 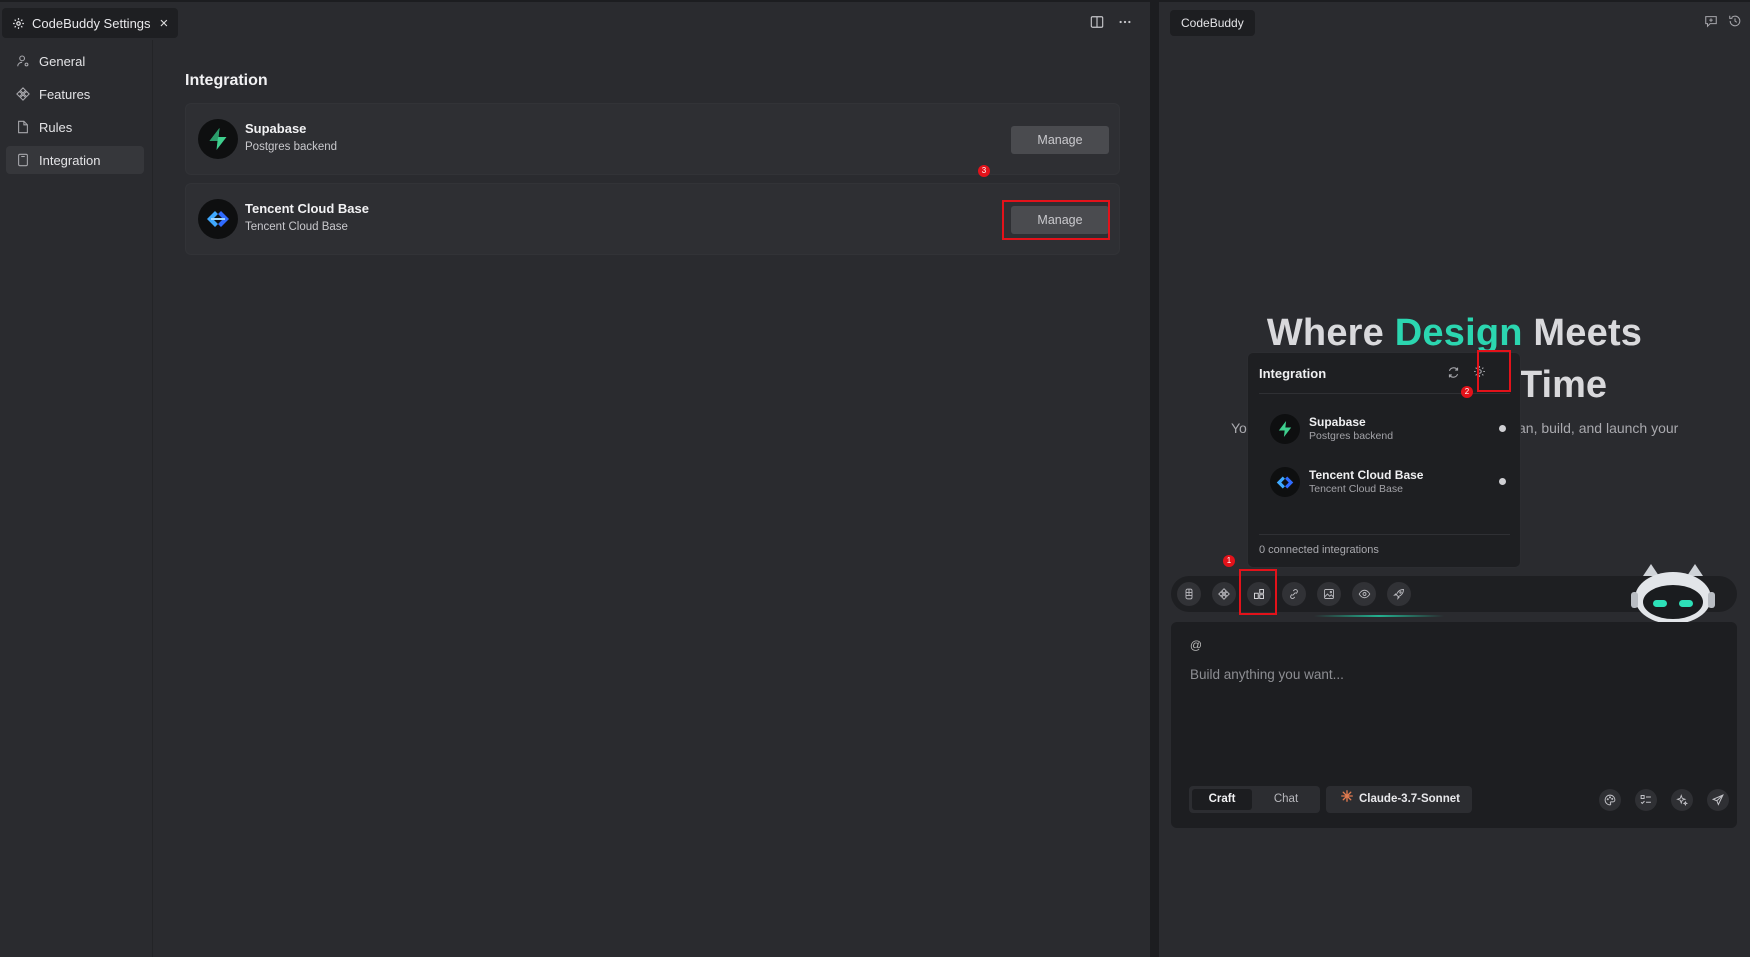 I want to click on mention-button: @, so click(x=1196, y=645).